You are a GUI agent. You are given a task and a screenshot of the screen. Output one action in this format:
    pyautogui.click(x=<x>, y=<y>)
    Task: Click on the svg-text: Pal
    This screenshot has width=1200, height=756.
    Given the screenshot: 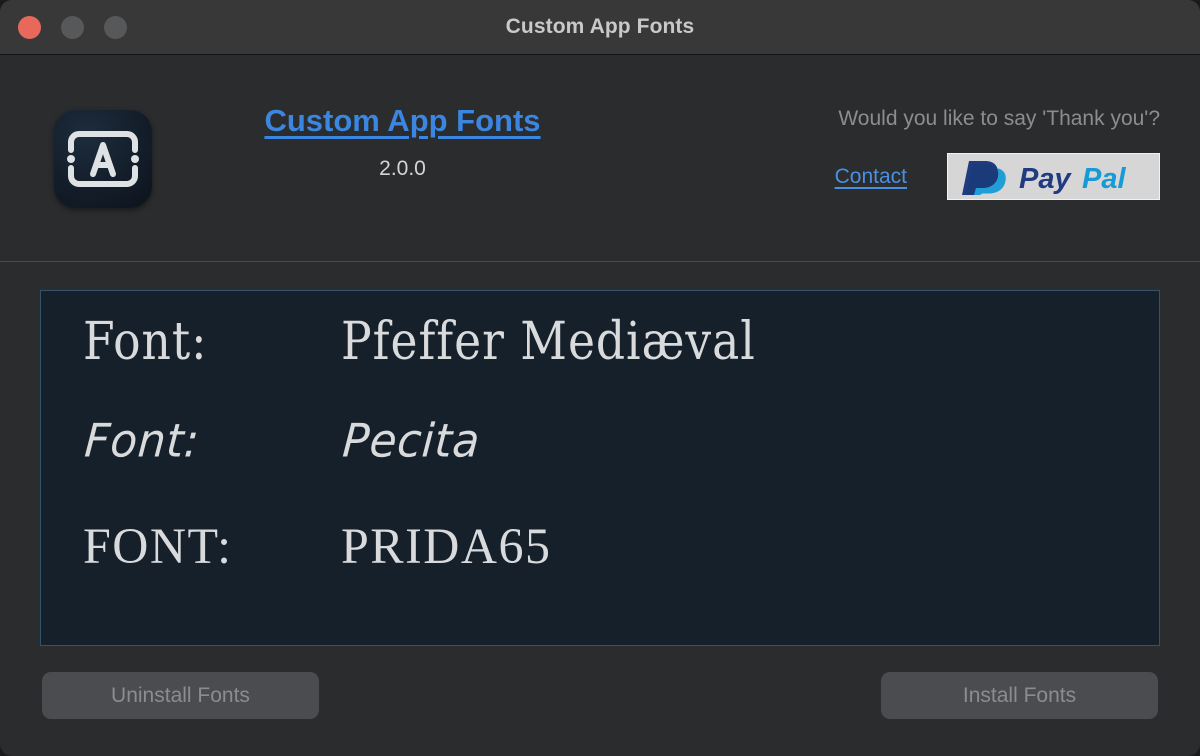 What is the action you would take?
    pyautogui.click(x=1104, y=179)
    